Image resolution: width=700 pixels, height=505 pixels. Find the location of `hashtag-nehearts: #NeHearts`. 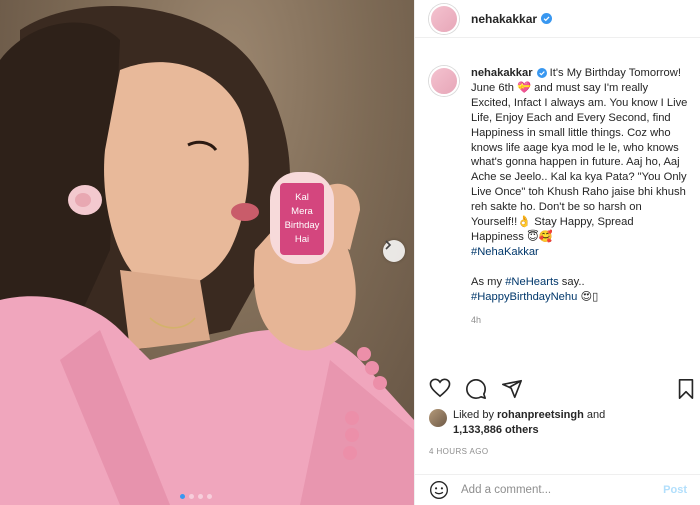

hashtag-nehearts: #NeHearts is located at coordinates (531, 282).